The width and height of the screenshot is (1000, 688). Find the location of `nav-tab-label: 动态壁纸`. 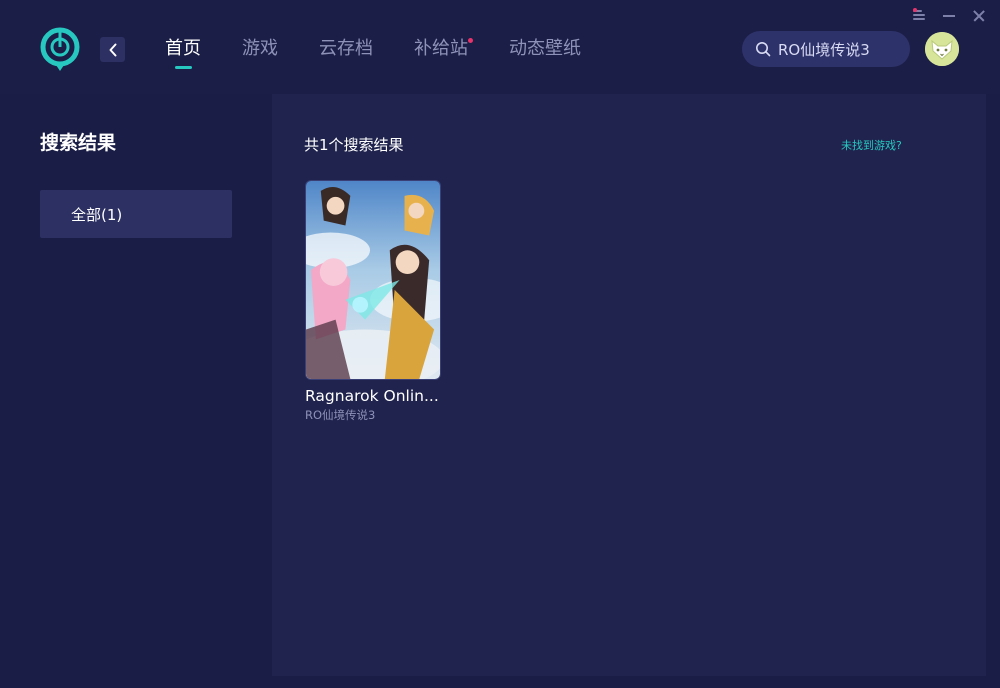

nav-tab-label: 动态壁纸 is located at coordinates (545, 48).